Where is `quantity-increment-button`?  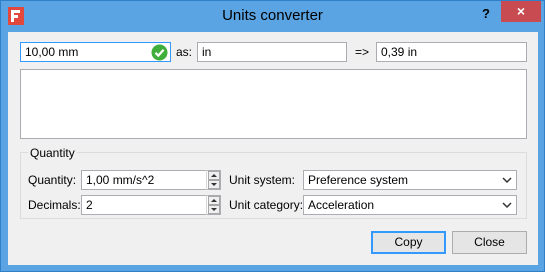
quantity-increment-button is located at coordinates (214, 175).